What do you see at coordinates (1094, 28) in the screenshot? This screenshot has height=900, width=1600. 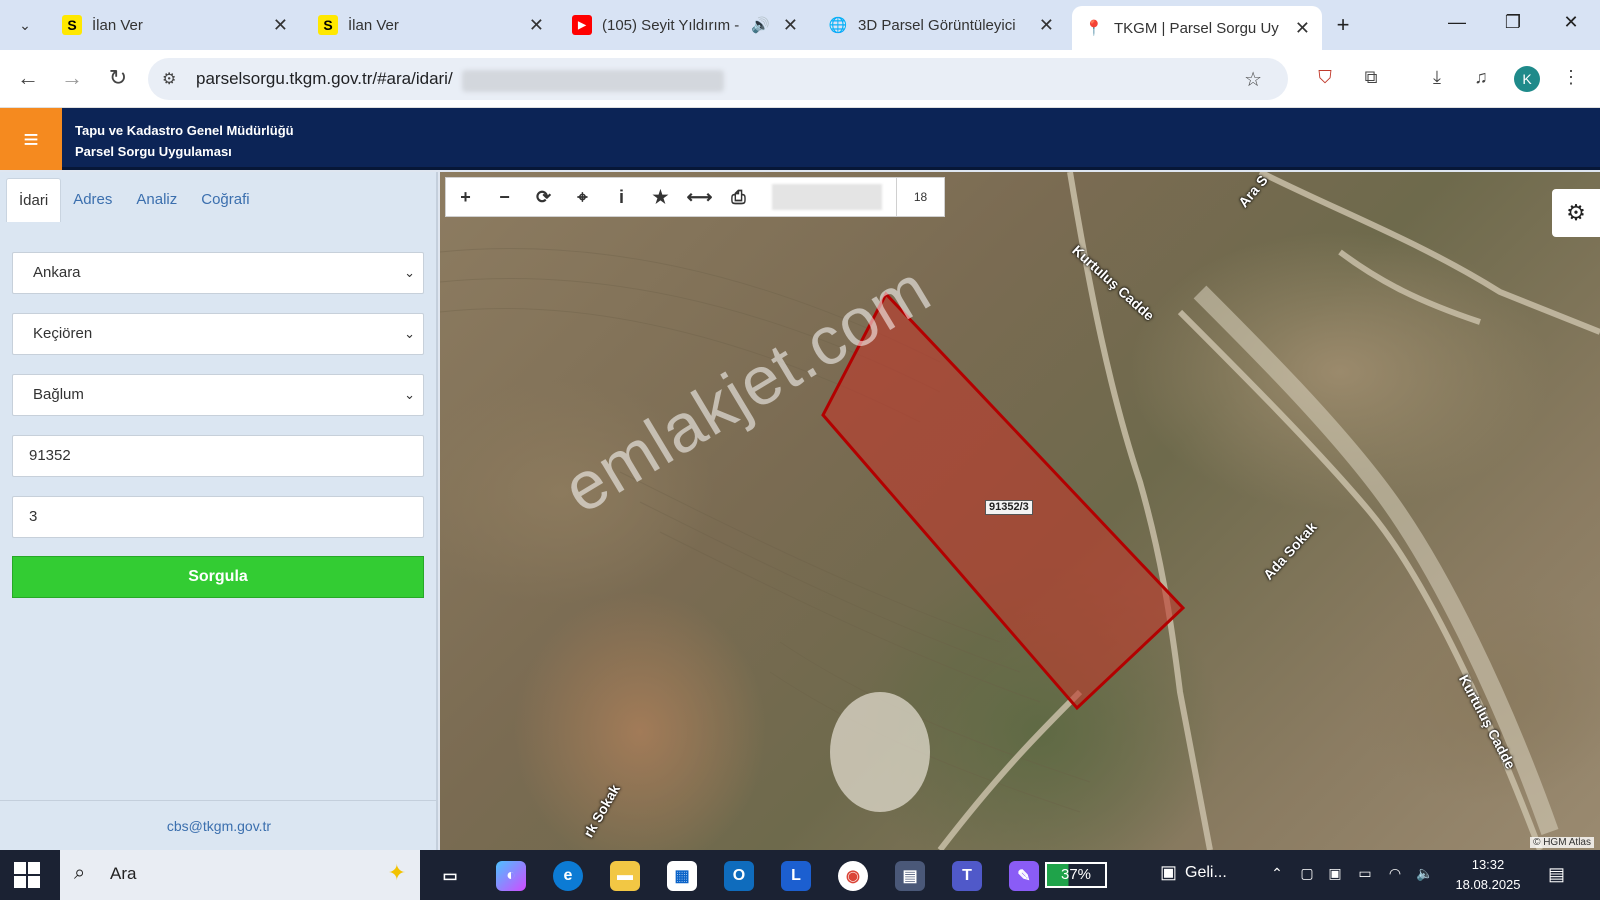 I see `map-pin-icon: 📍` at bounding box center [1094, 28].